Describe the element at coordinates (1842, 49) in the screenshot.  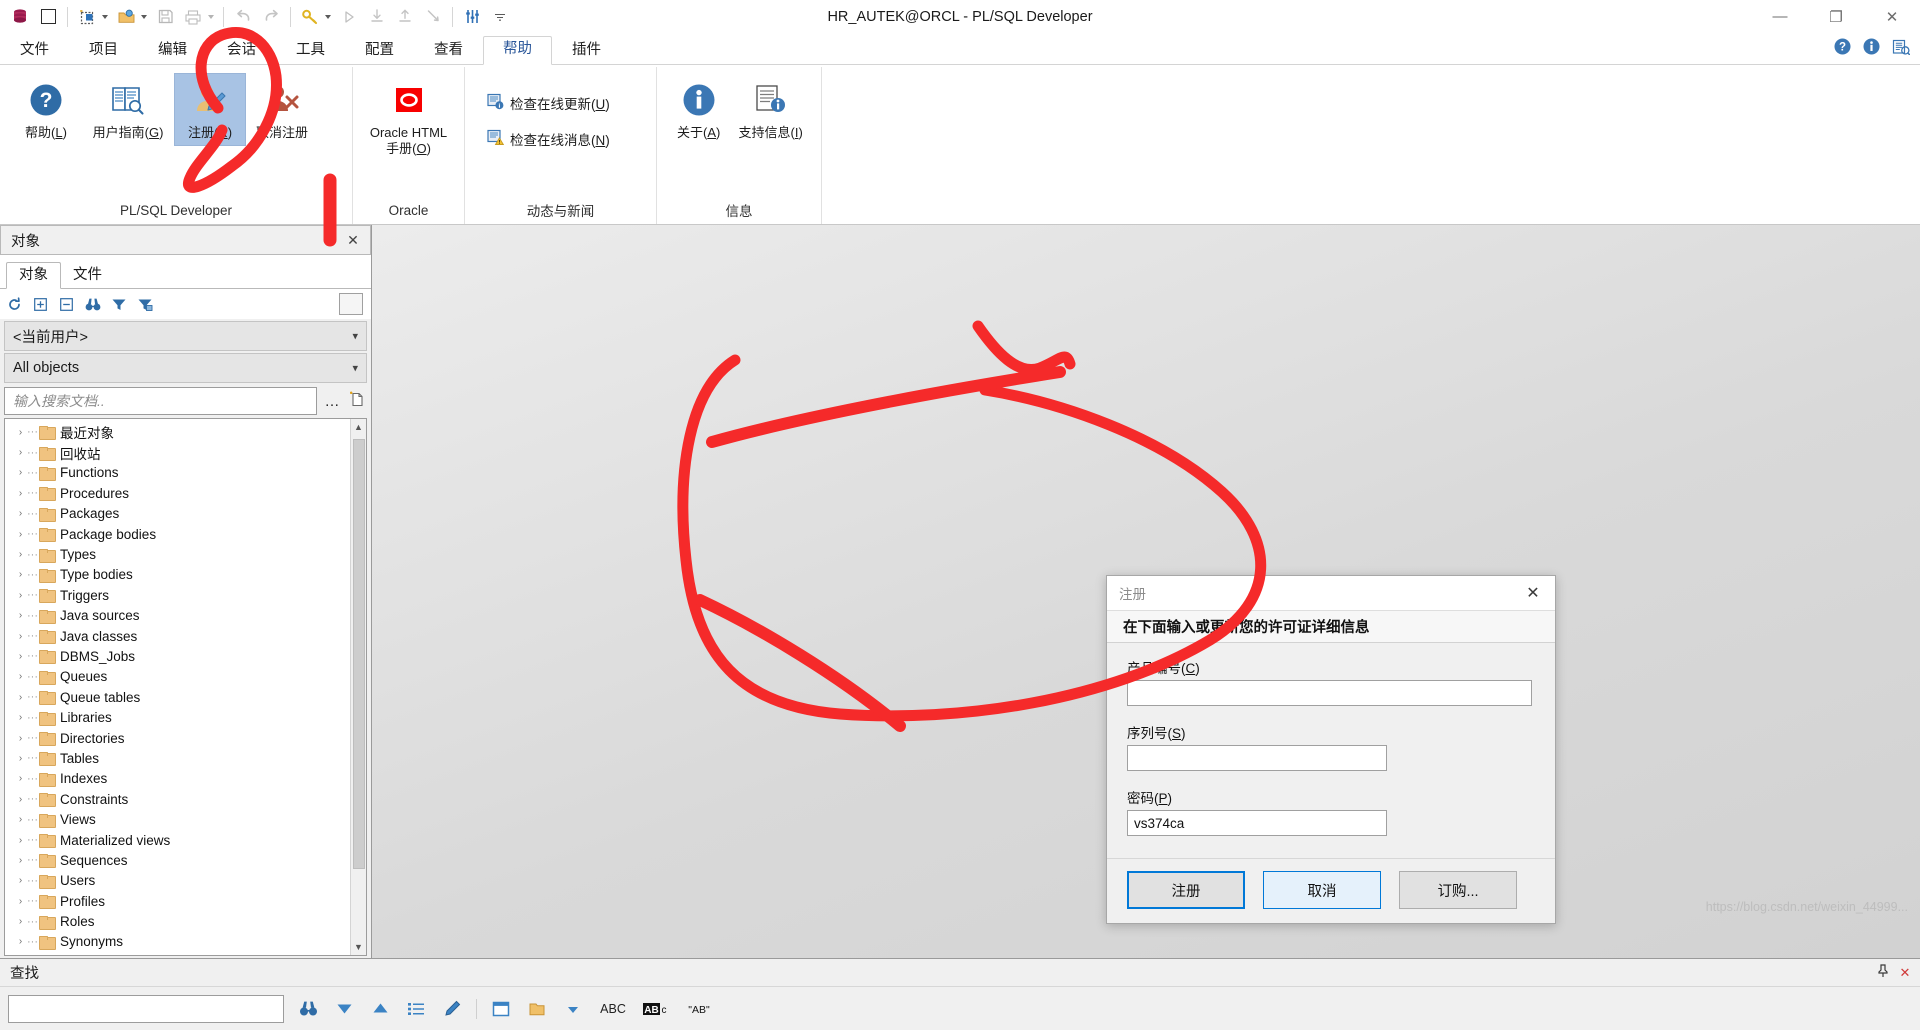
I see `help-circle-icon: ?` at that location.